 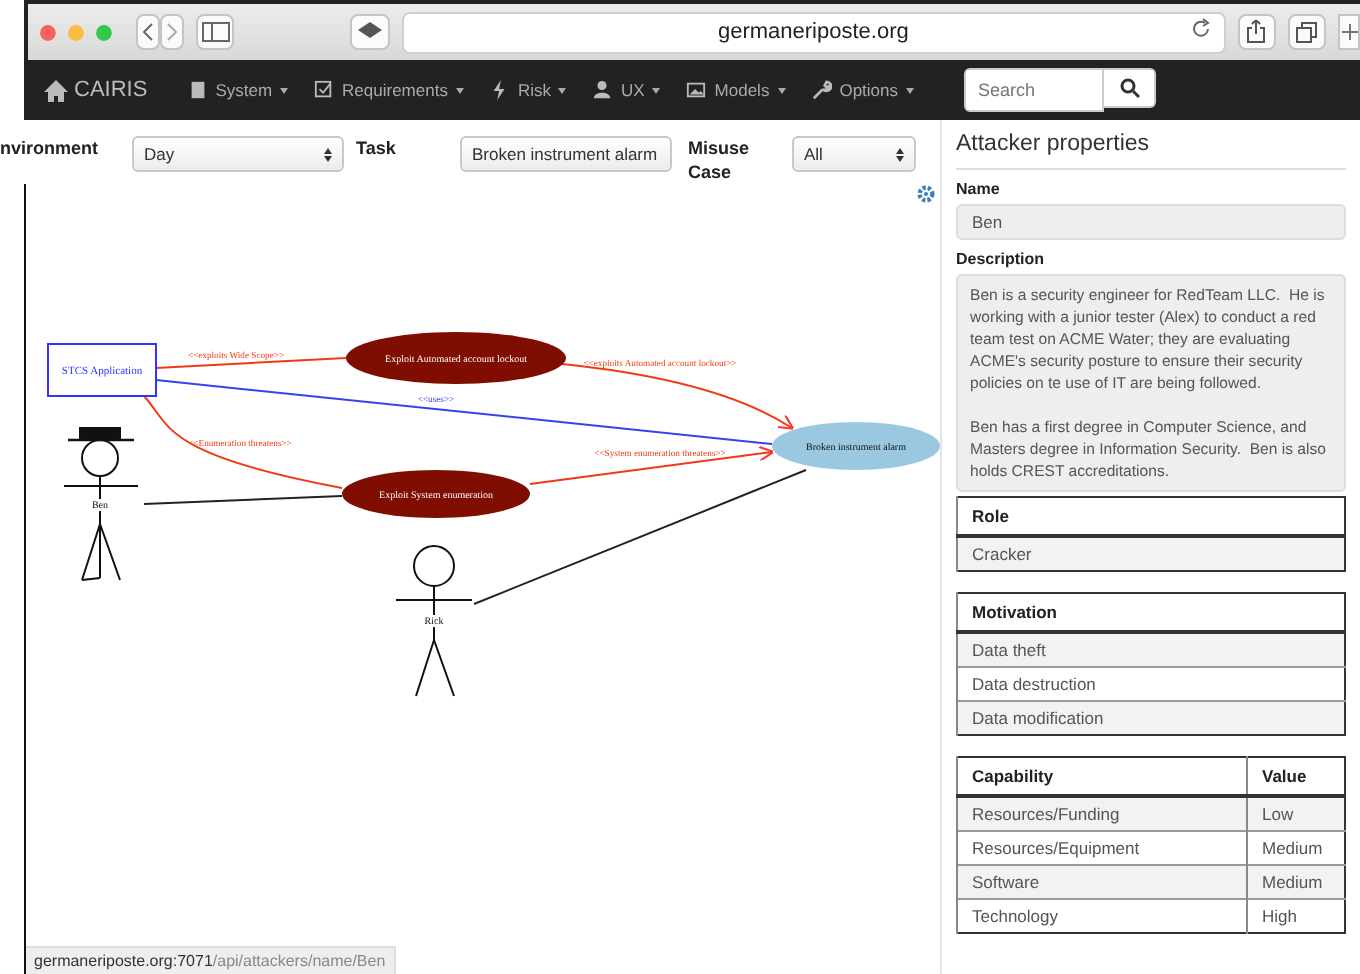 What do you see at coordinates (1151, 649) in the screenshot?
I see `motivation-cell: Data theft` at bounding box center [1151, 649].